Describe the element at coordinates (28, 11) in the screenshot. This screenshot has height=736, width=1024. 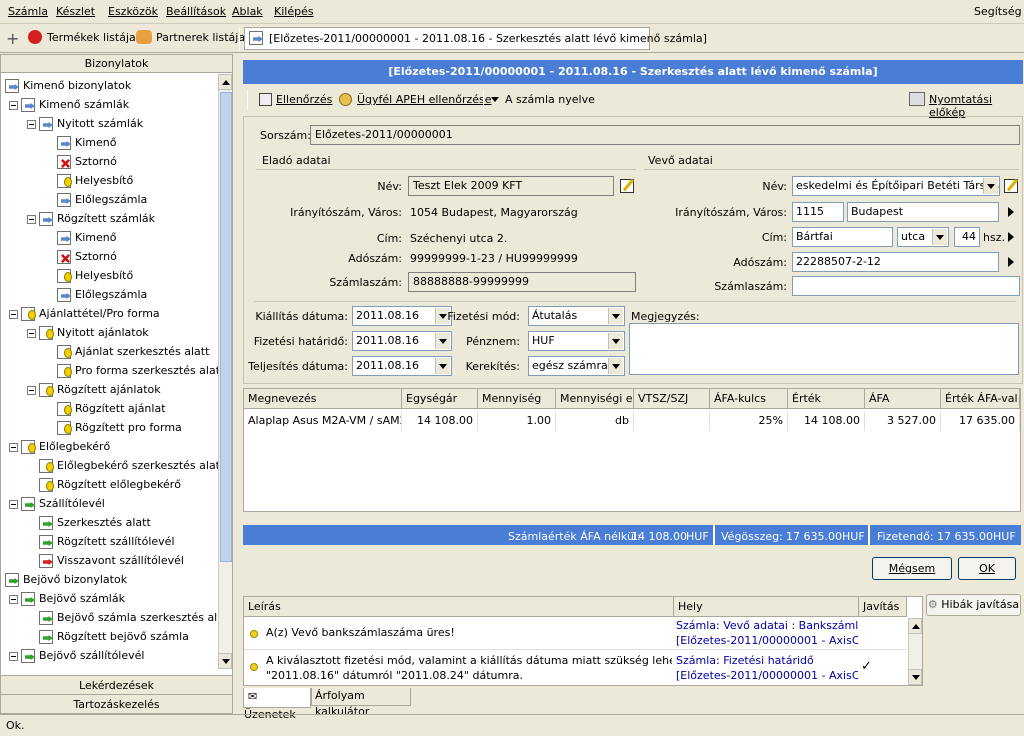
I see `menu-szamla: Számla` at that location.